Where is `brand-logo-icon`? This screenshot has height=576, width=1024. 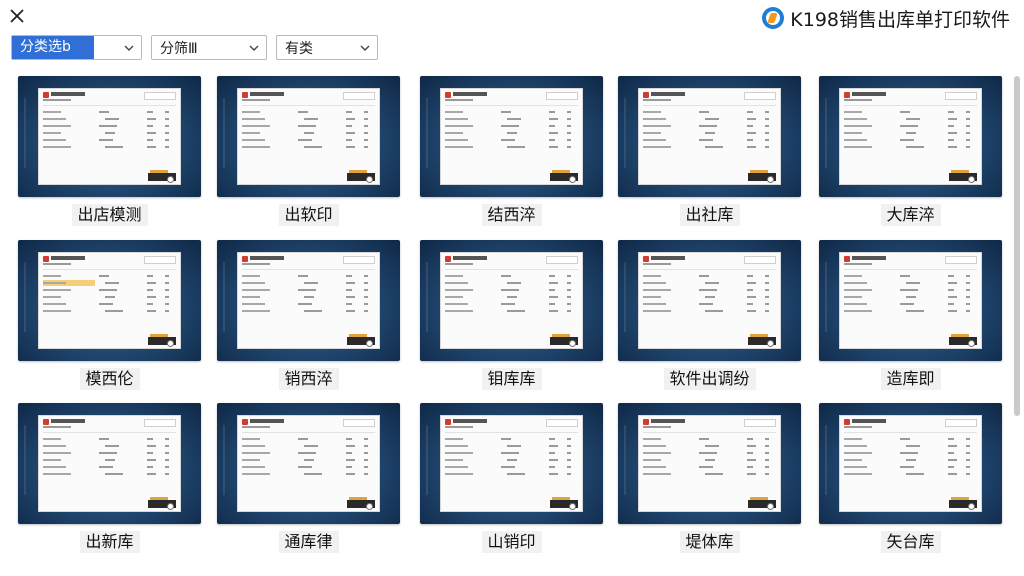
brand-logo-icon is located at coordinates (773, 18).